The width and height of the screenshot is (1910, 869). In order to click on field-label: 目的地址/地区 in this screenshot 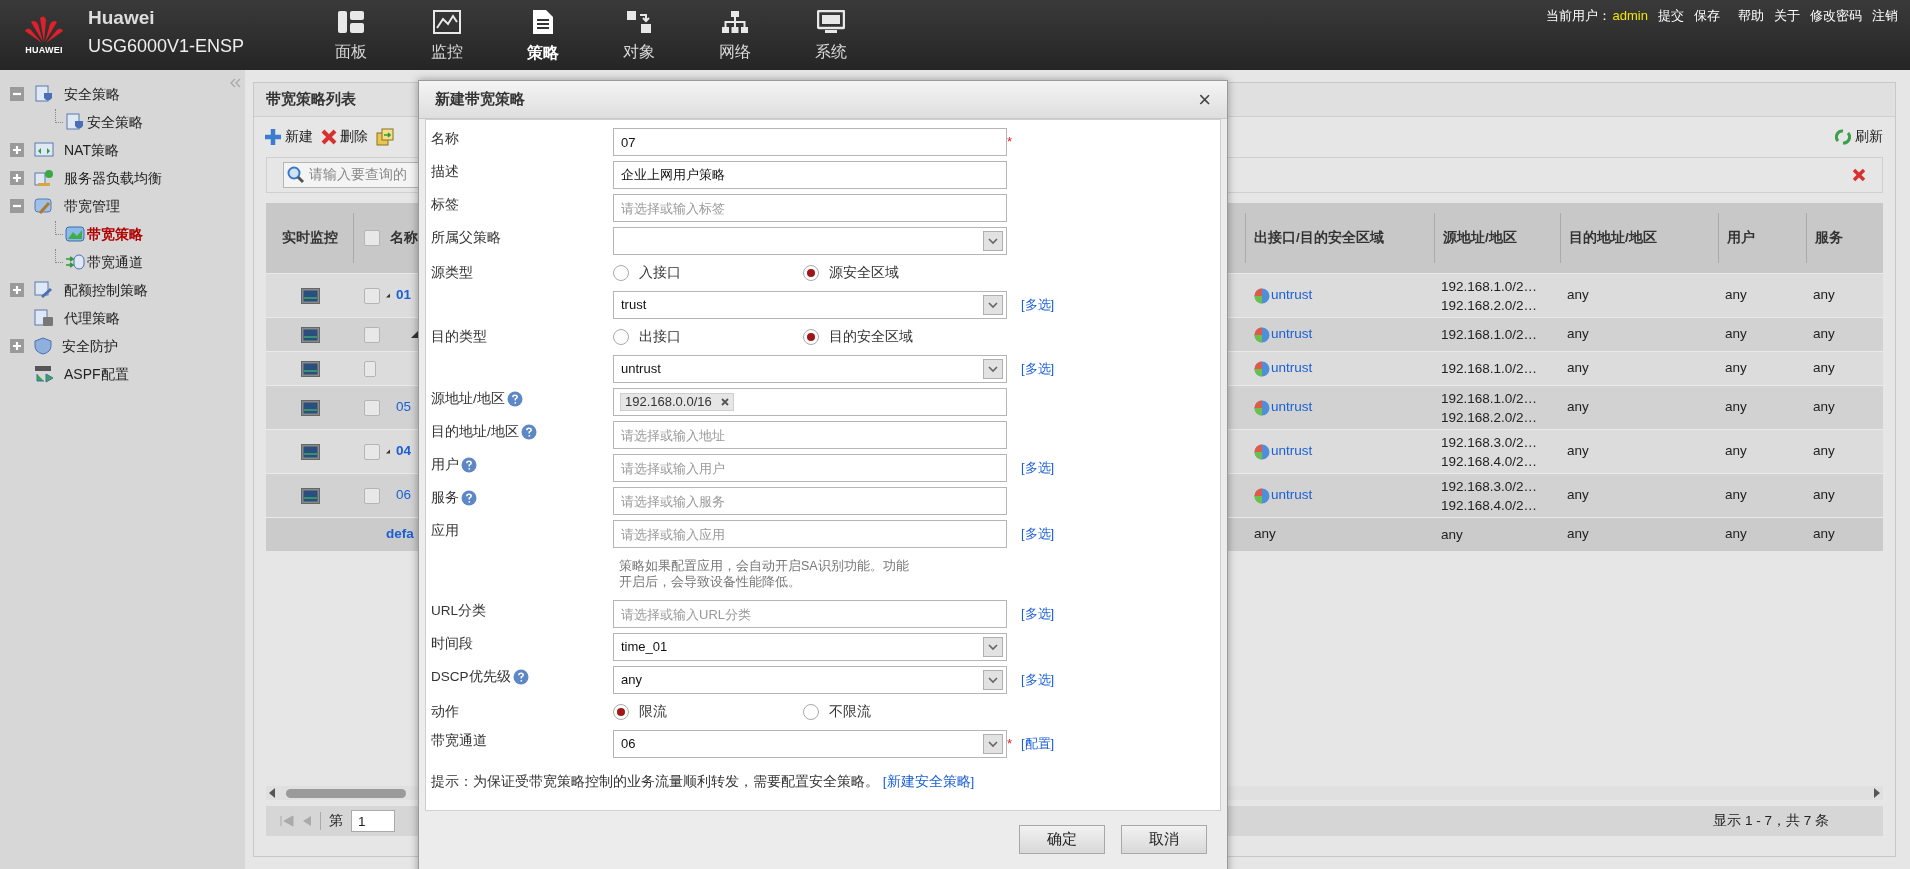, I will do `click(475, 432)`.